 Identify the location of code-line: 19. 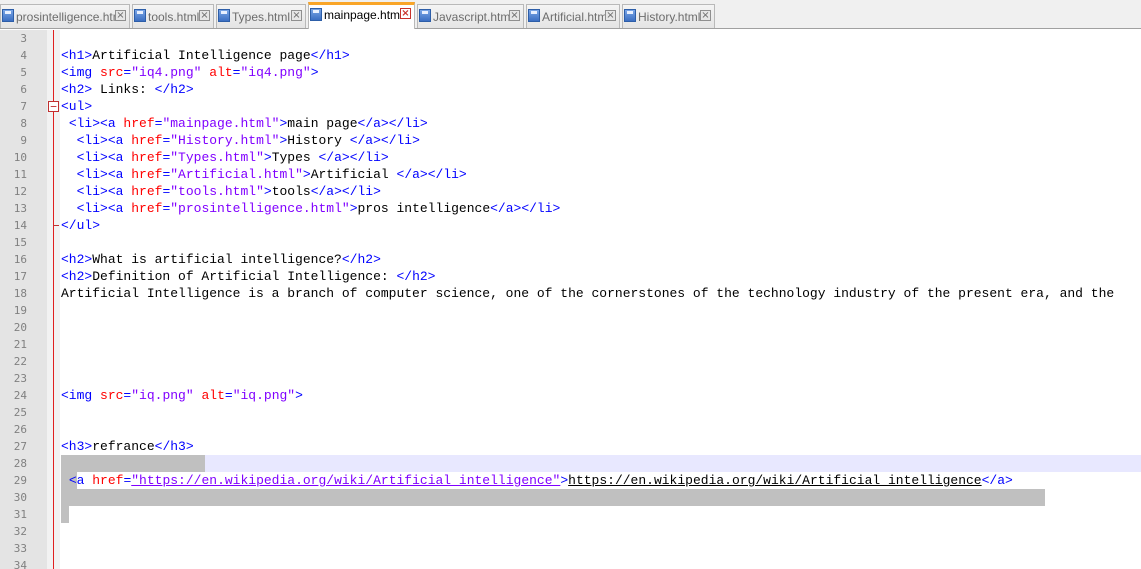
(570, 310).